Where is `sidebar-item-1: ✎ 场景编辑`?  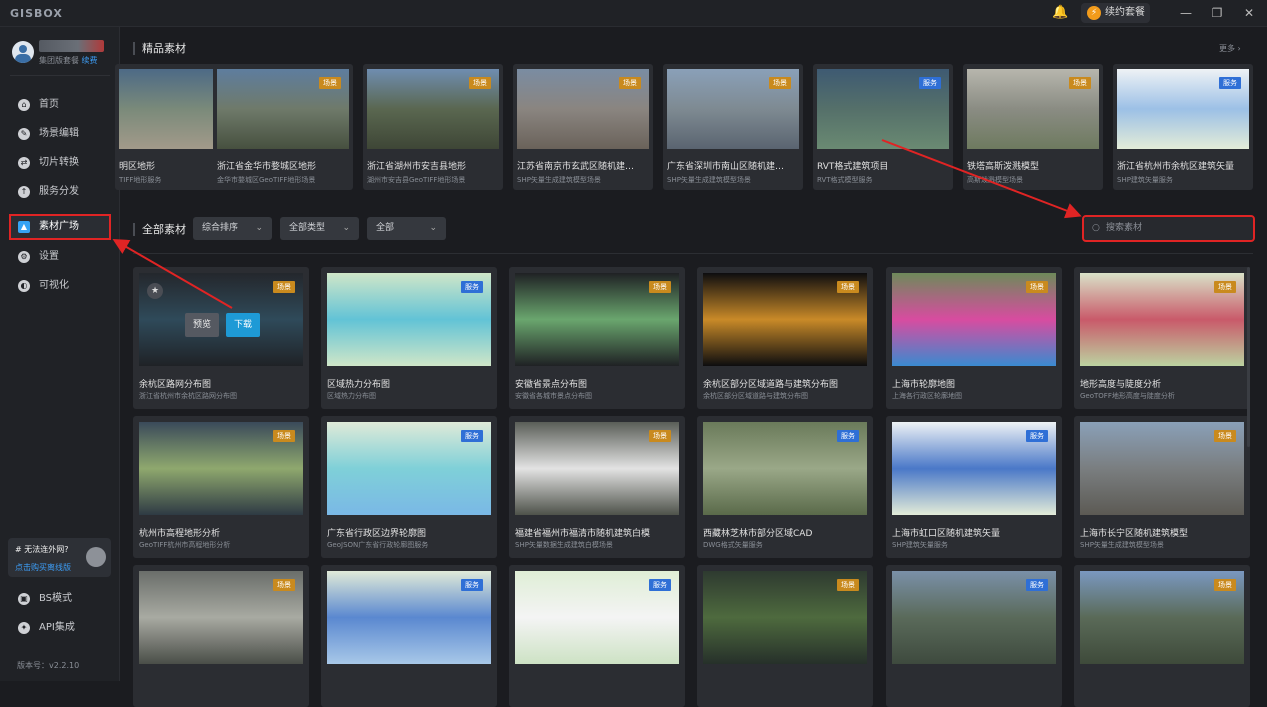 sidebar-item-1: ✎ 场景编辑 is located at coordinates (60, 134).